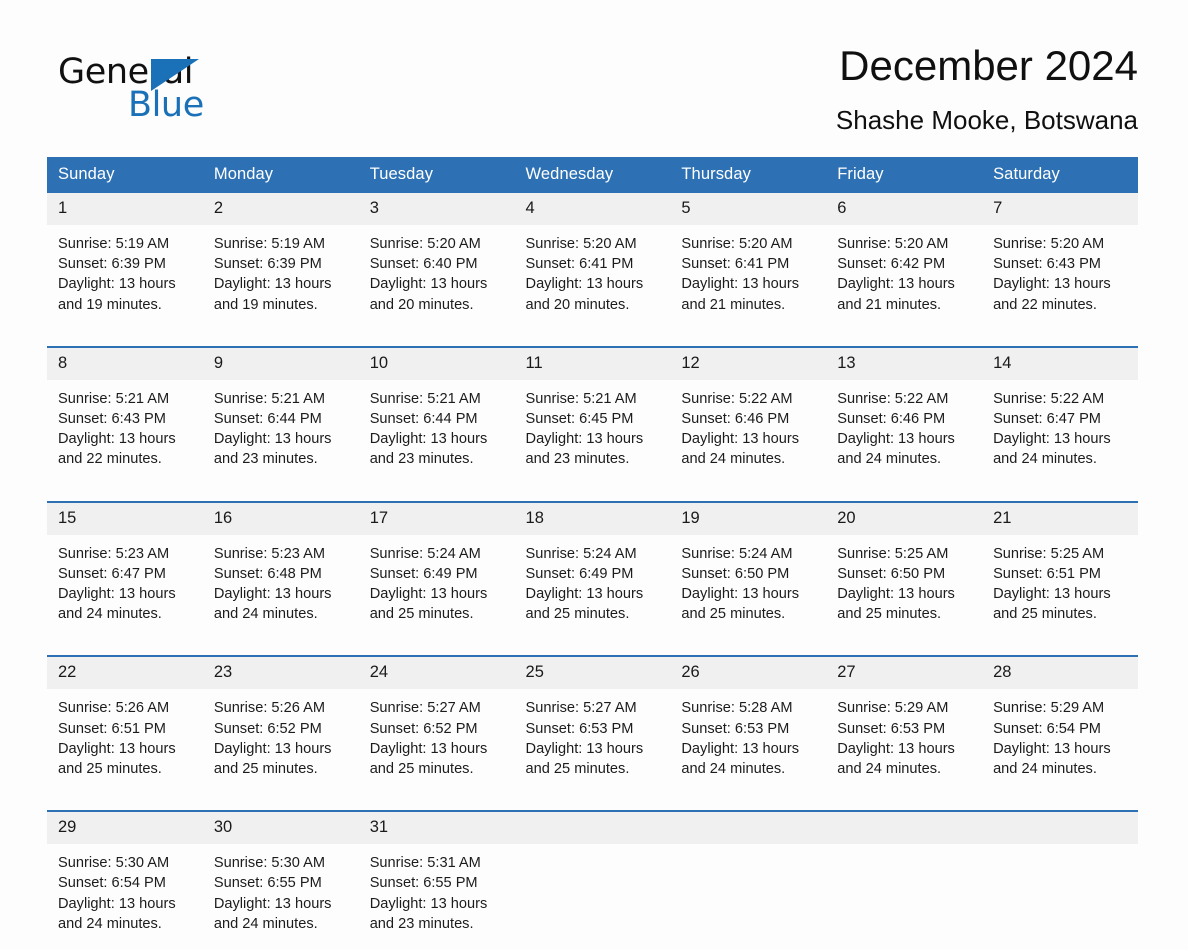  I want to click on daylight-text-line2: and 24 minutes., so click(889, 769).